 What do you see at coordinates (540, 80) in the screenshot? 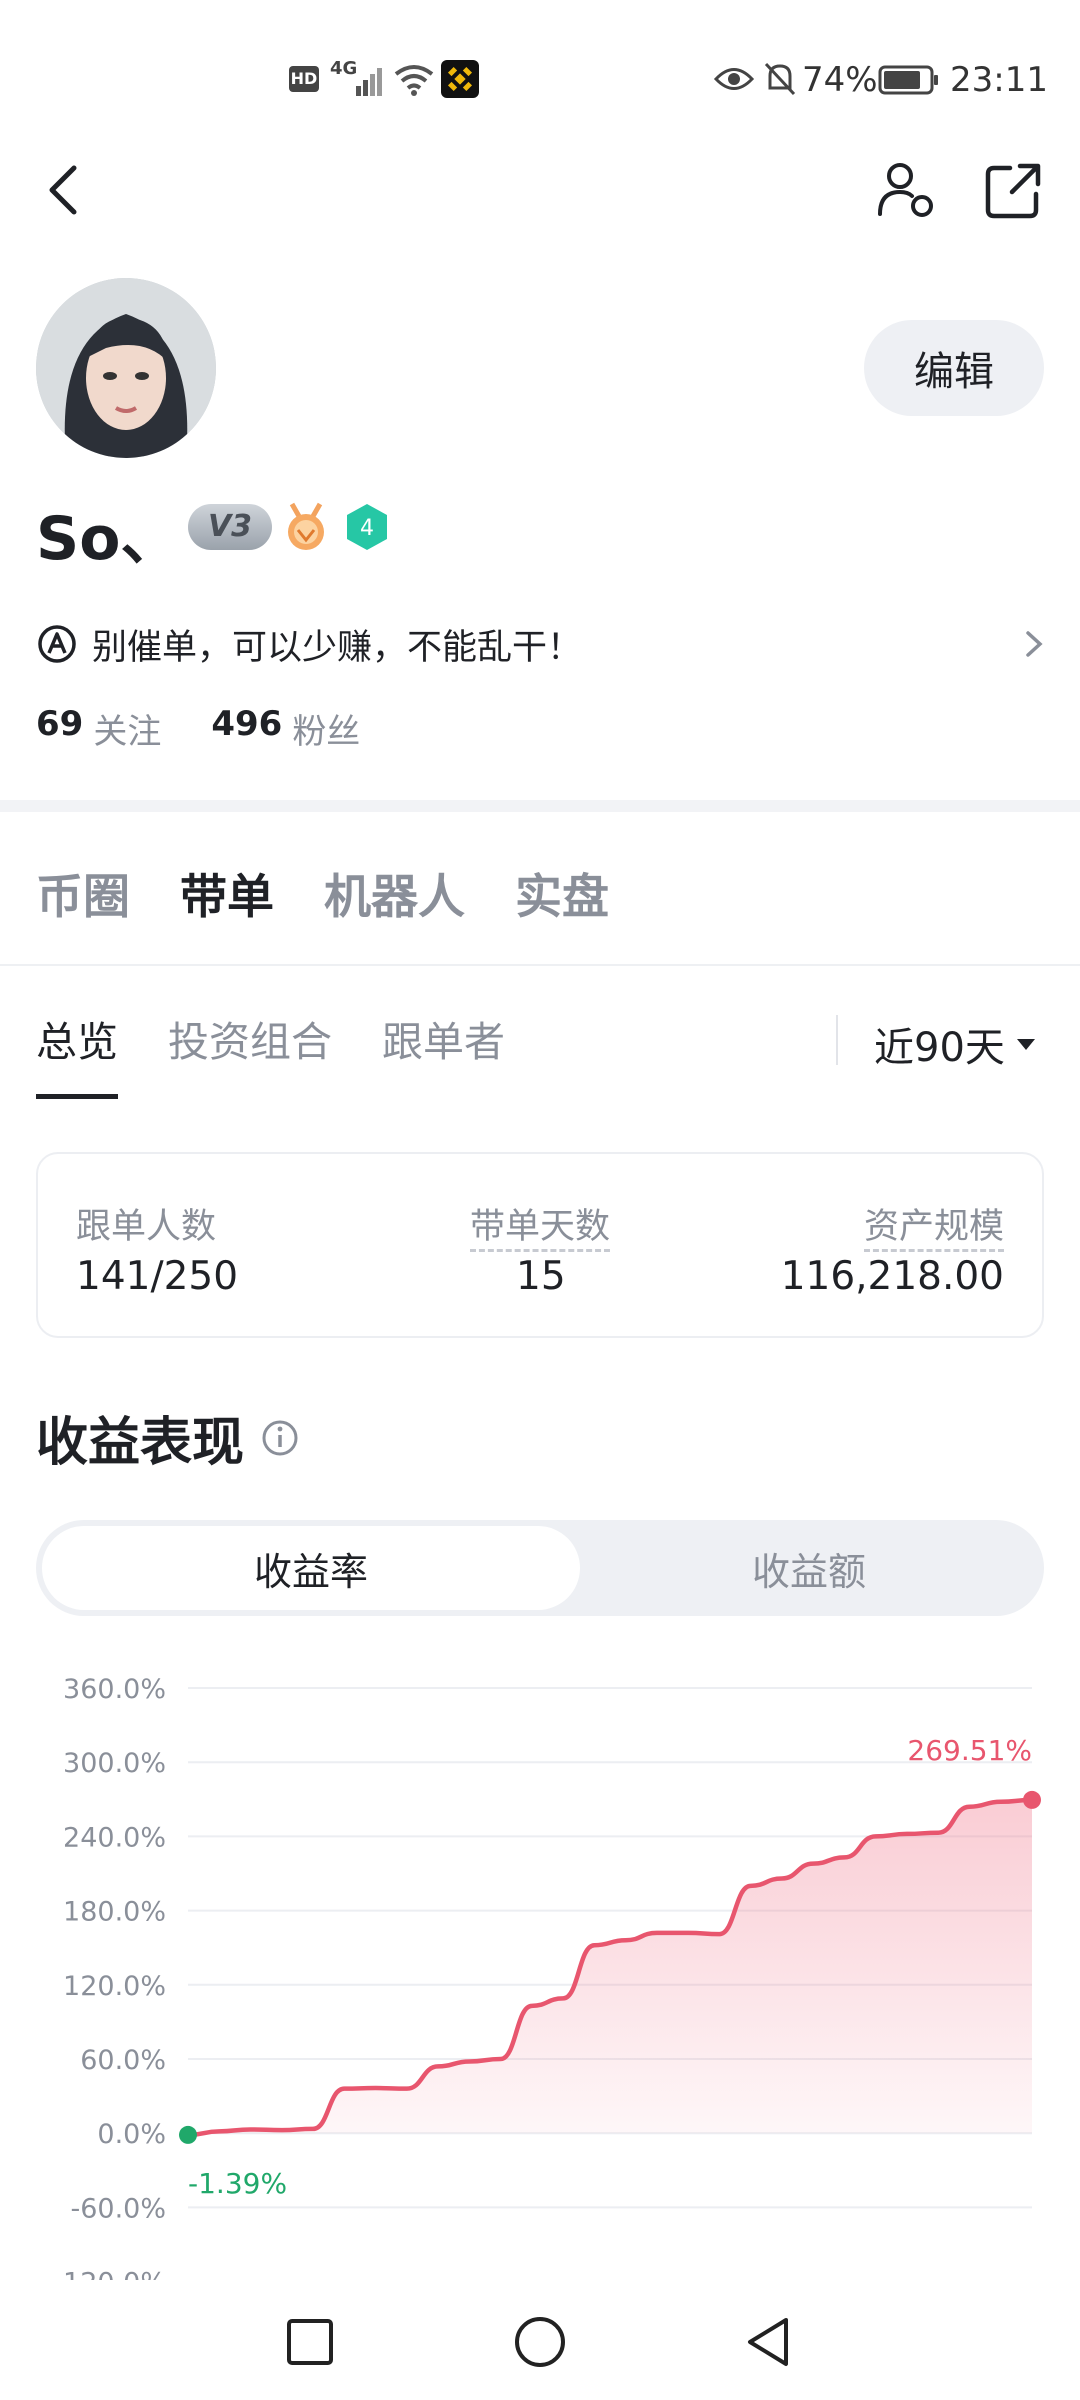
I see `status-bar: HD 4G 74% 23:11` at bounding box center [540, 80].